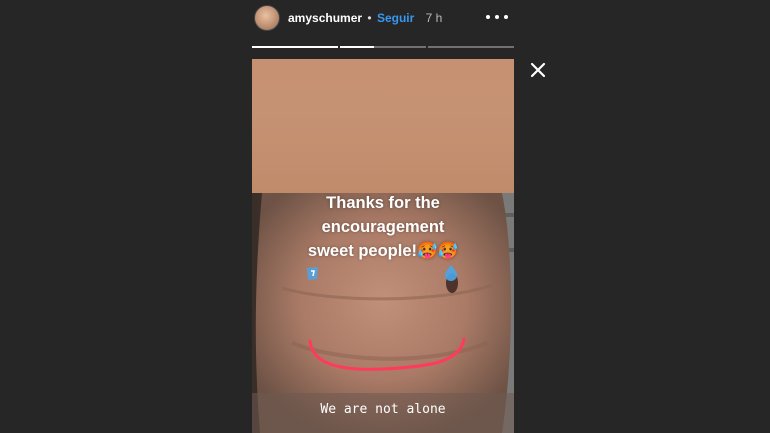  Describe the element at coordinates (267, 18) in the screenshot. I see `avatar` at that location.